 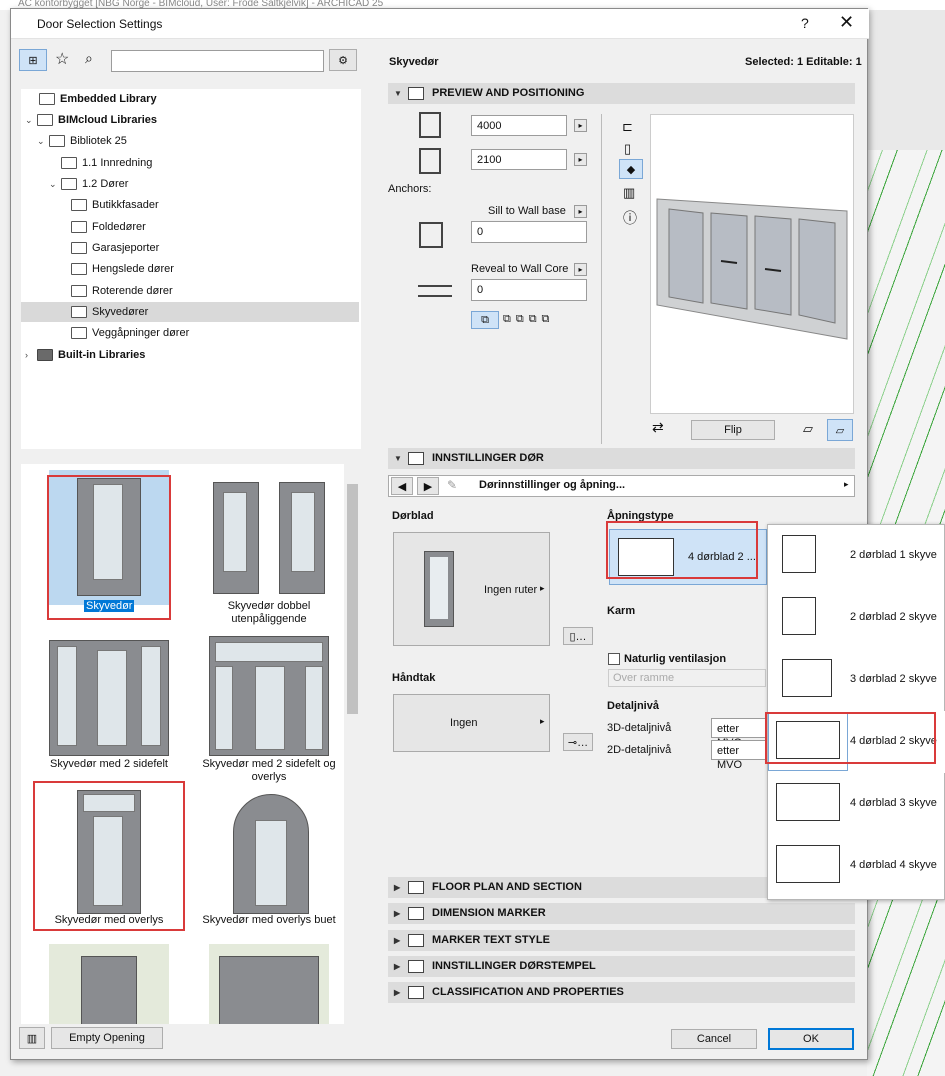 What do you see at coordinates (639, 750) in the screenshot?
I see `d2-label: 2D-detaljnivå` at bounding box center [639, 750].